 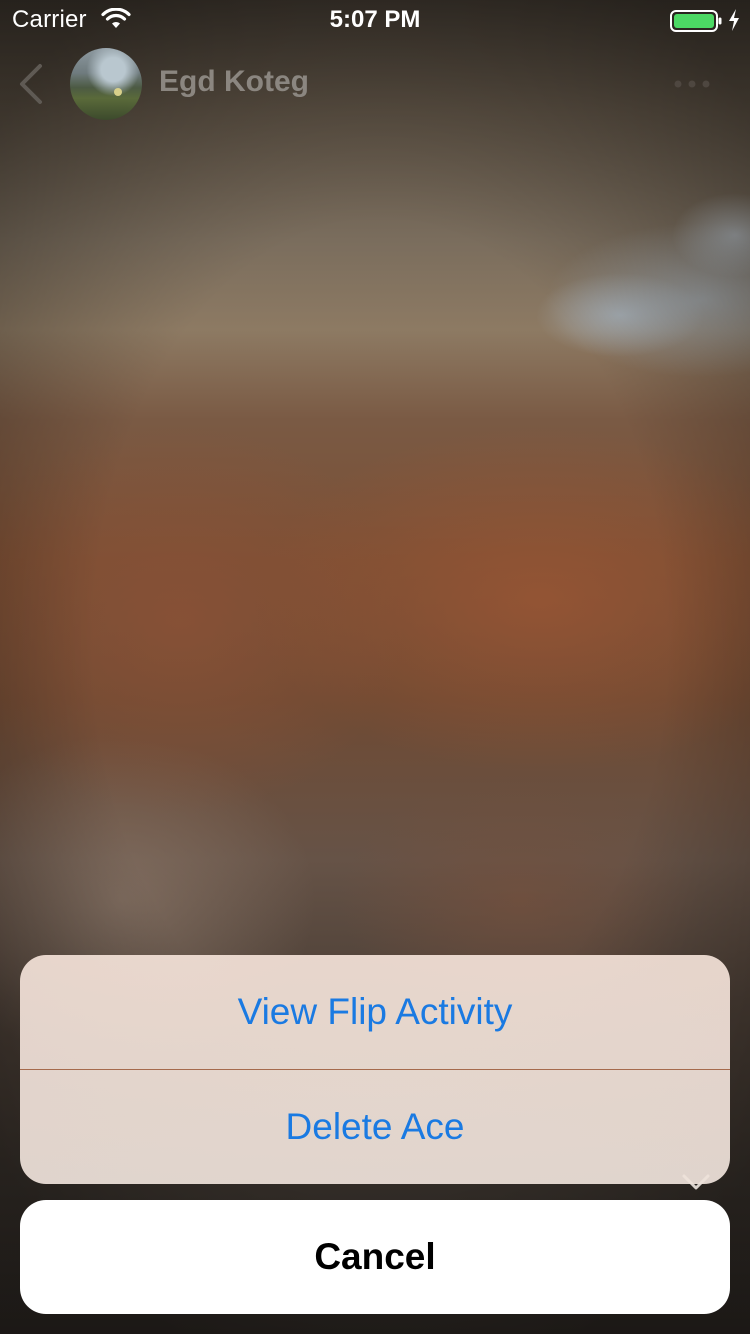 I want to click on contact-name: Egd Koteg, so click(x=234, y=82).